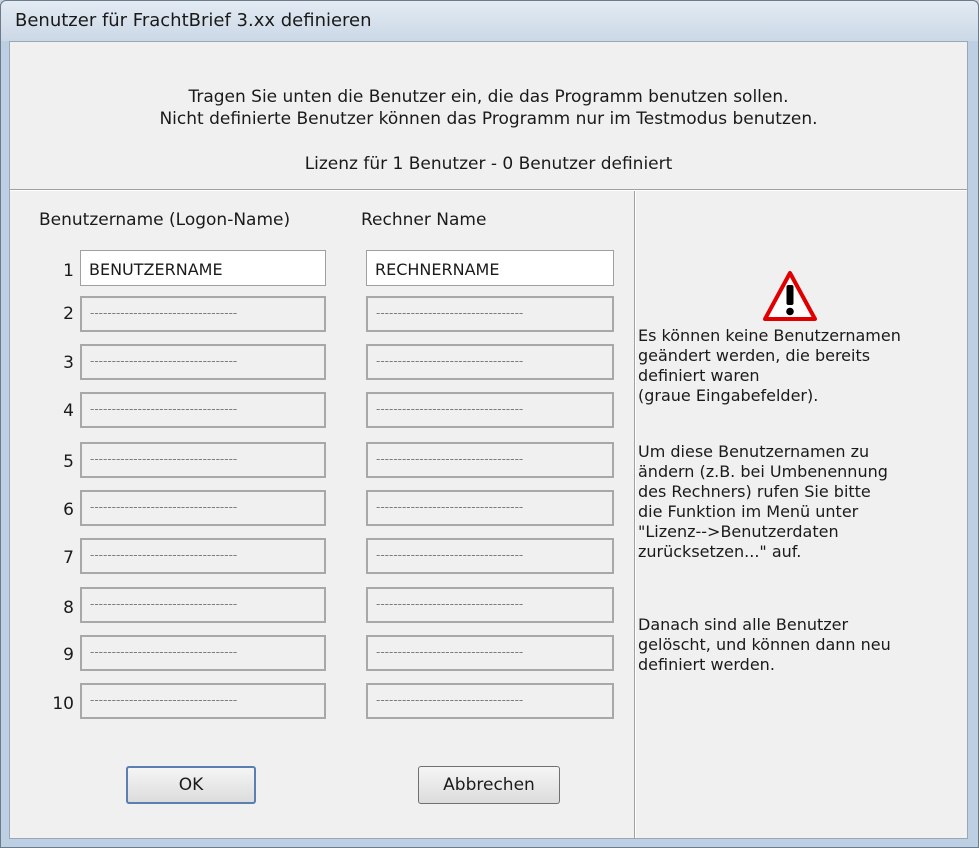 This screenshot has width=979, height=848. What do you see at coordinates (490, 268) in the screenshot?
I see `computer-name-field: RECHNERNAME` at bounding box center [490, 268].